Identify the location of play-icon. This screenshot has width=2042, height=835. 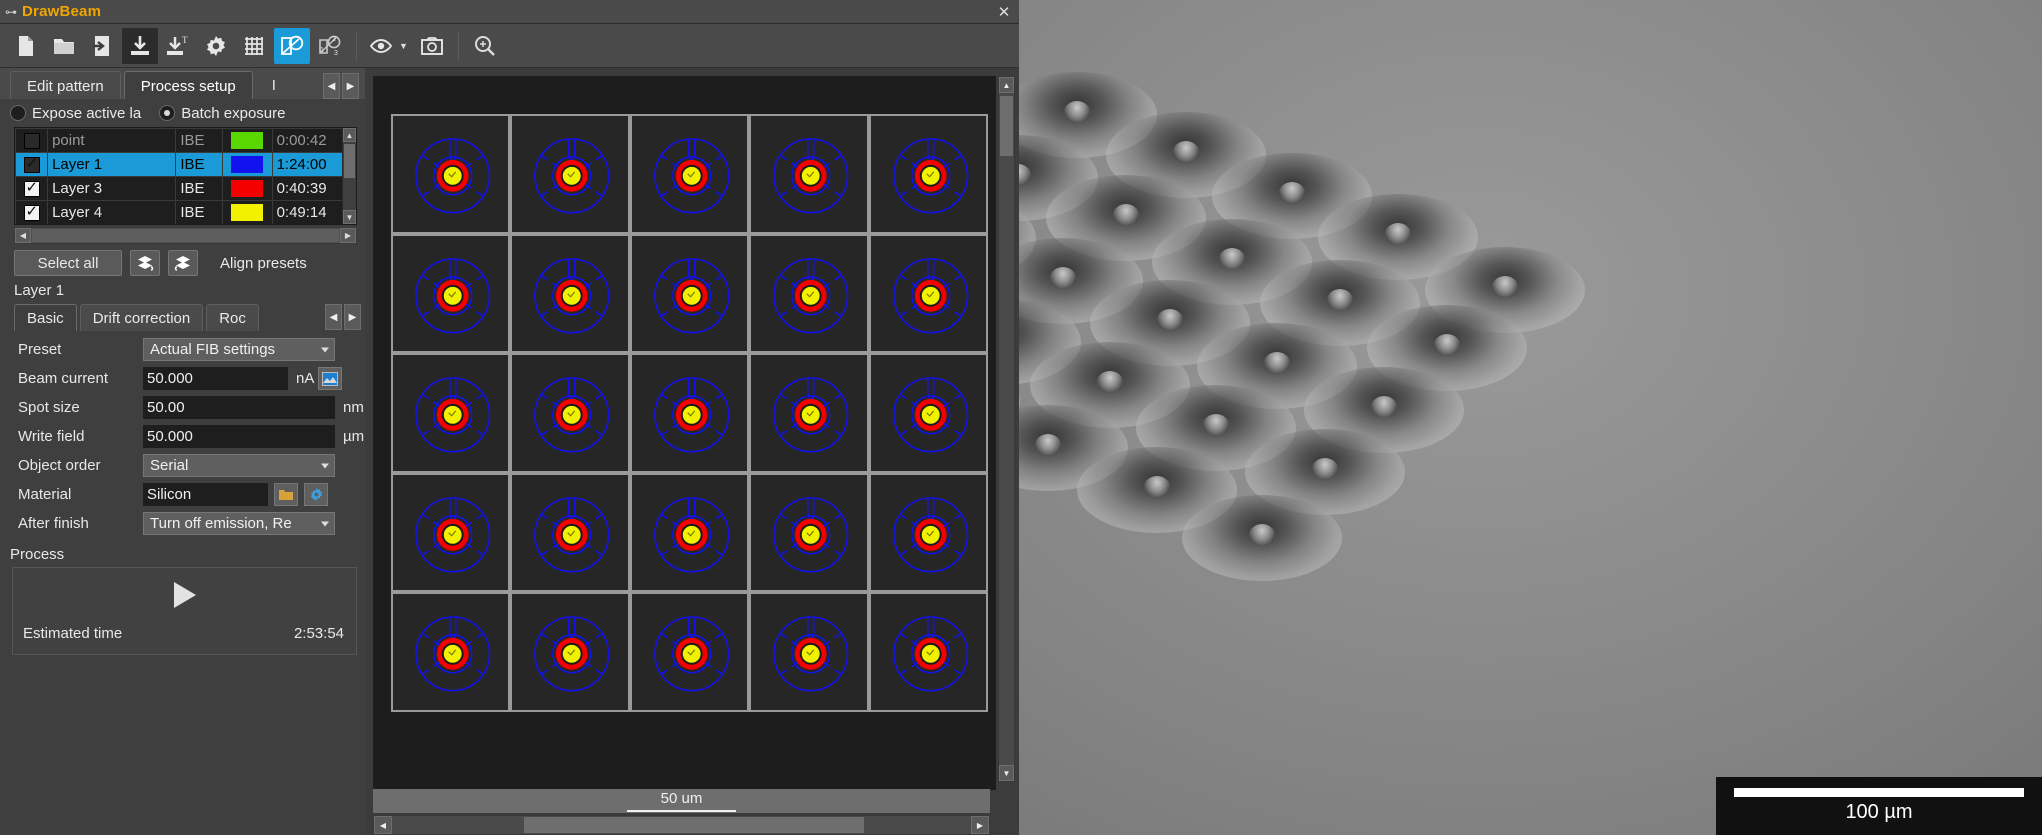
(184, 595).